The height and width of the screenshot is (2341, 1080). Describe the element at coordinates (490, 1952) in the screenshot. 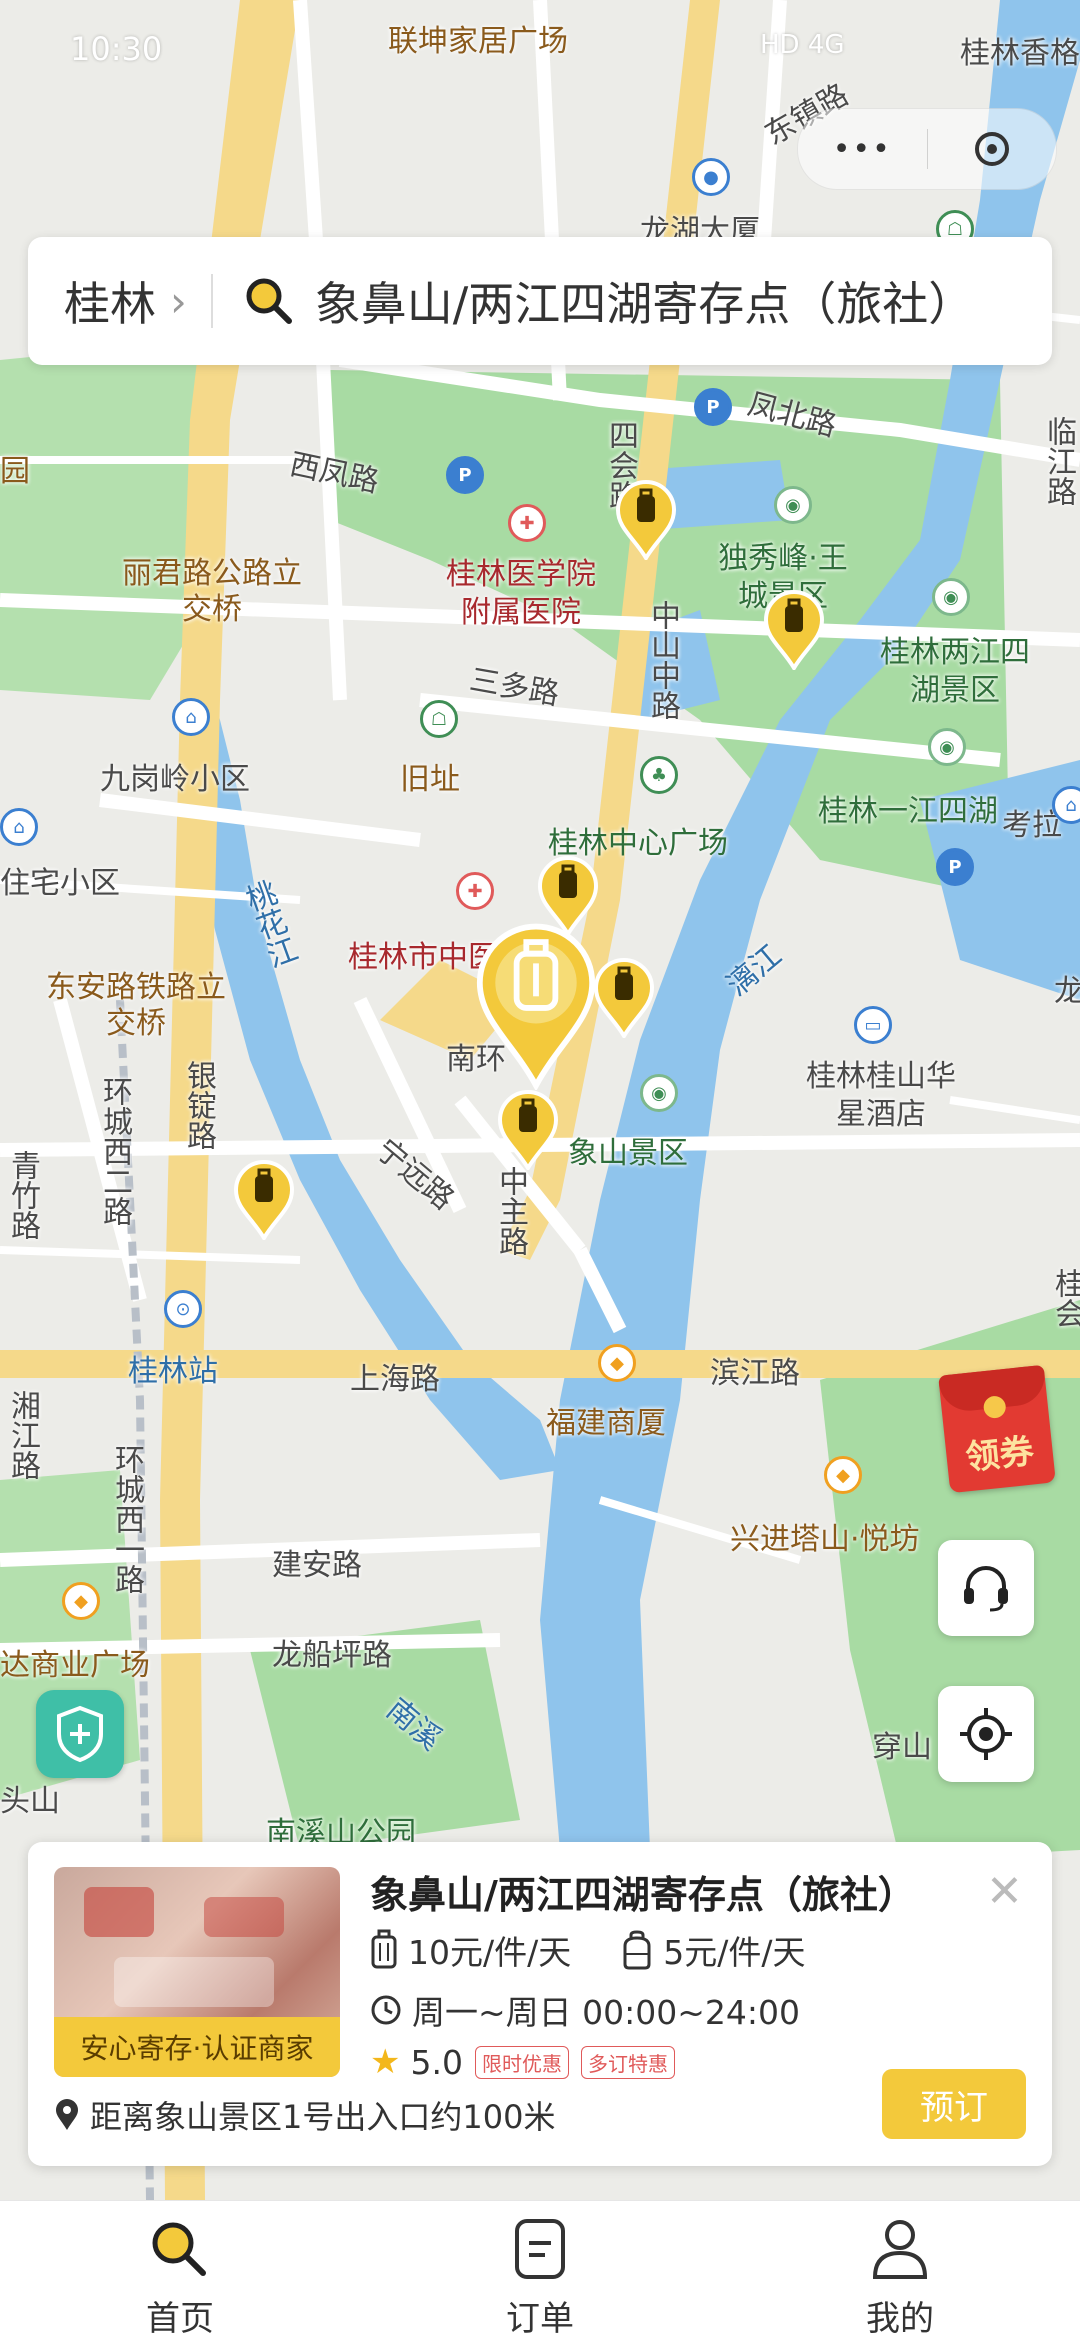

I see `luggage-price: 10元/件/天` at that location.